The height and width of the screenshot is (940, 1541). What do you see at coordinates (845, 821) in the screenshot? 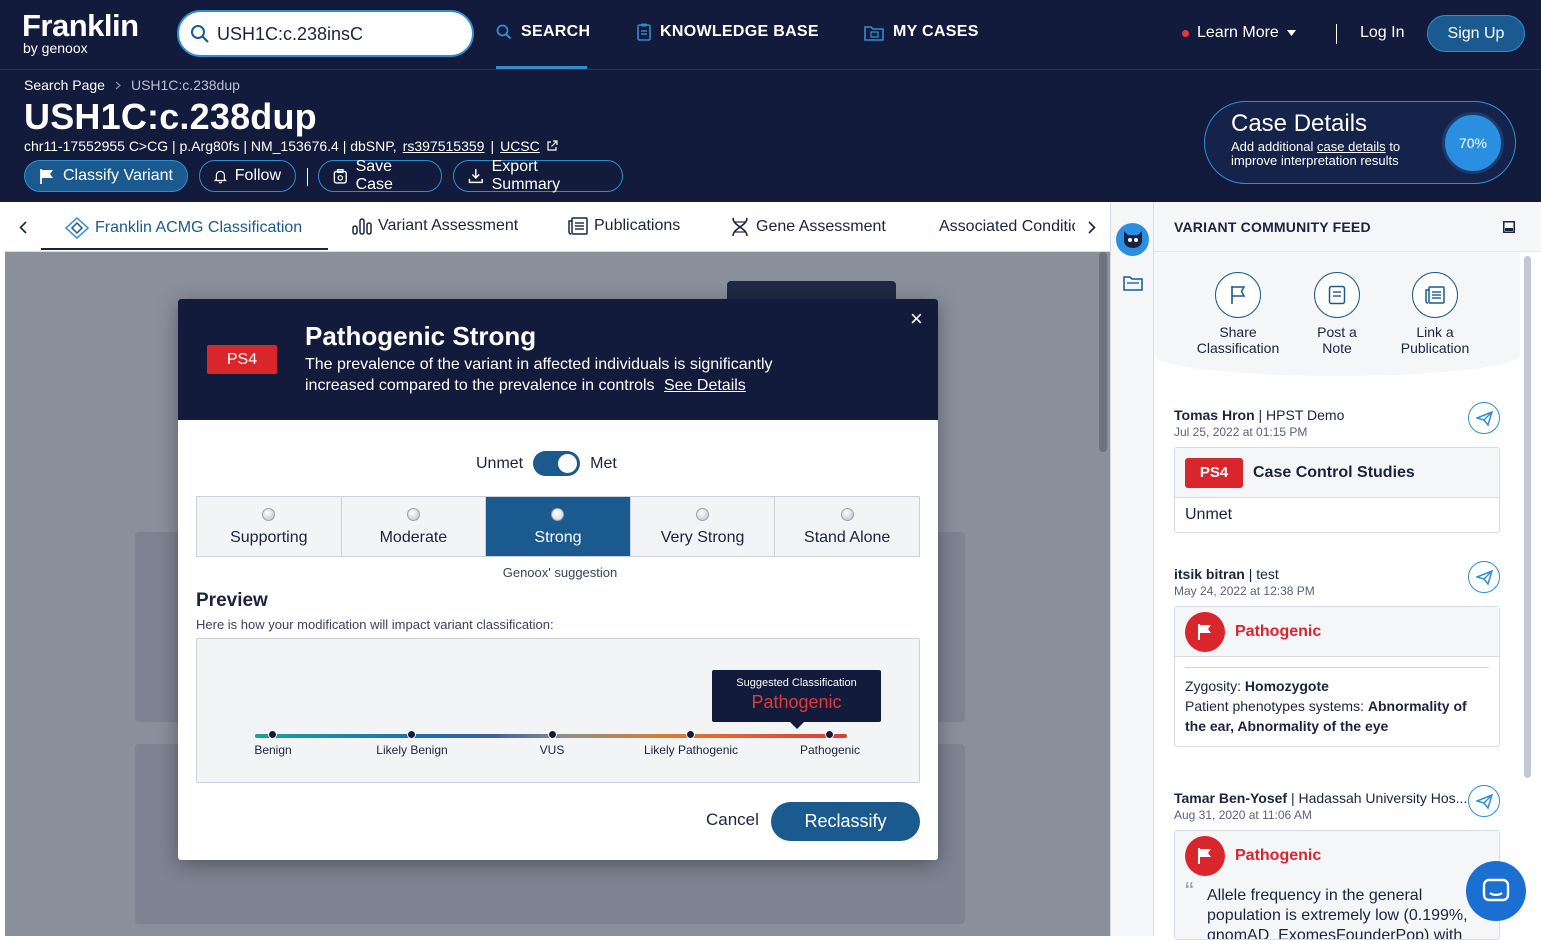
I see `reclassify-button: Reclassify` at bounding box center [845, 821].